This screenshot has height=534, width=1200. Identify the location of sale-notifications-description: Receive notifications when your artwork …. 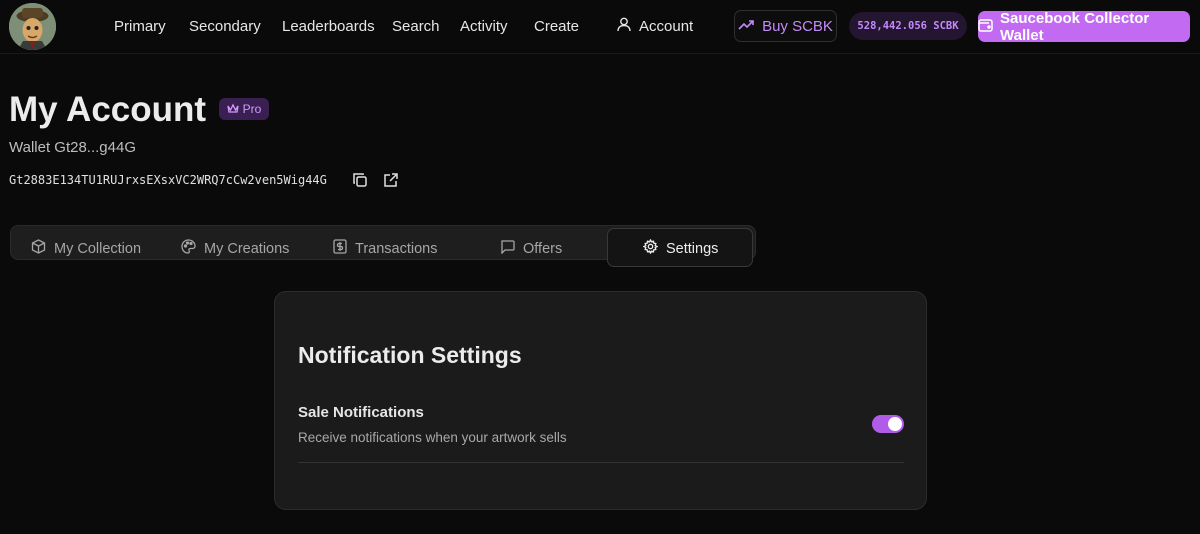
(432, 437).